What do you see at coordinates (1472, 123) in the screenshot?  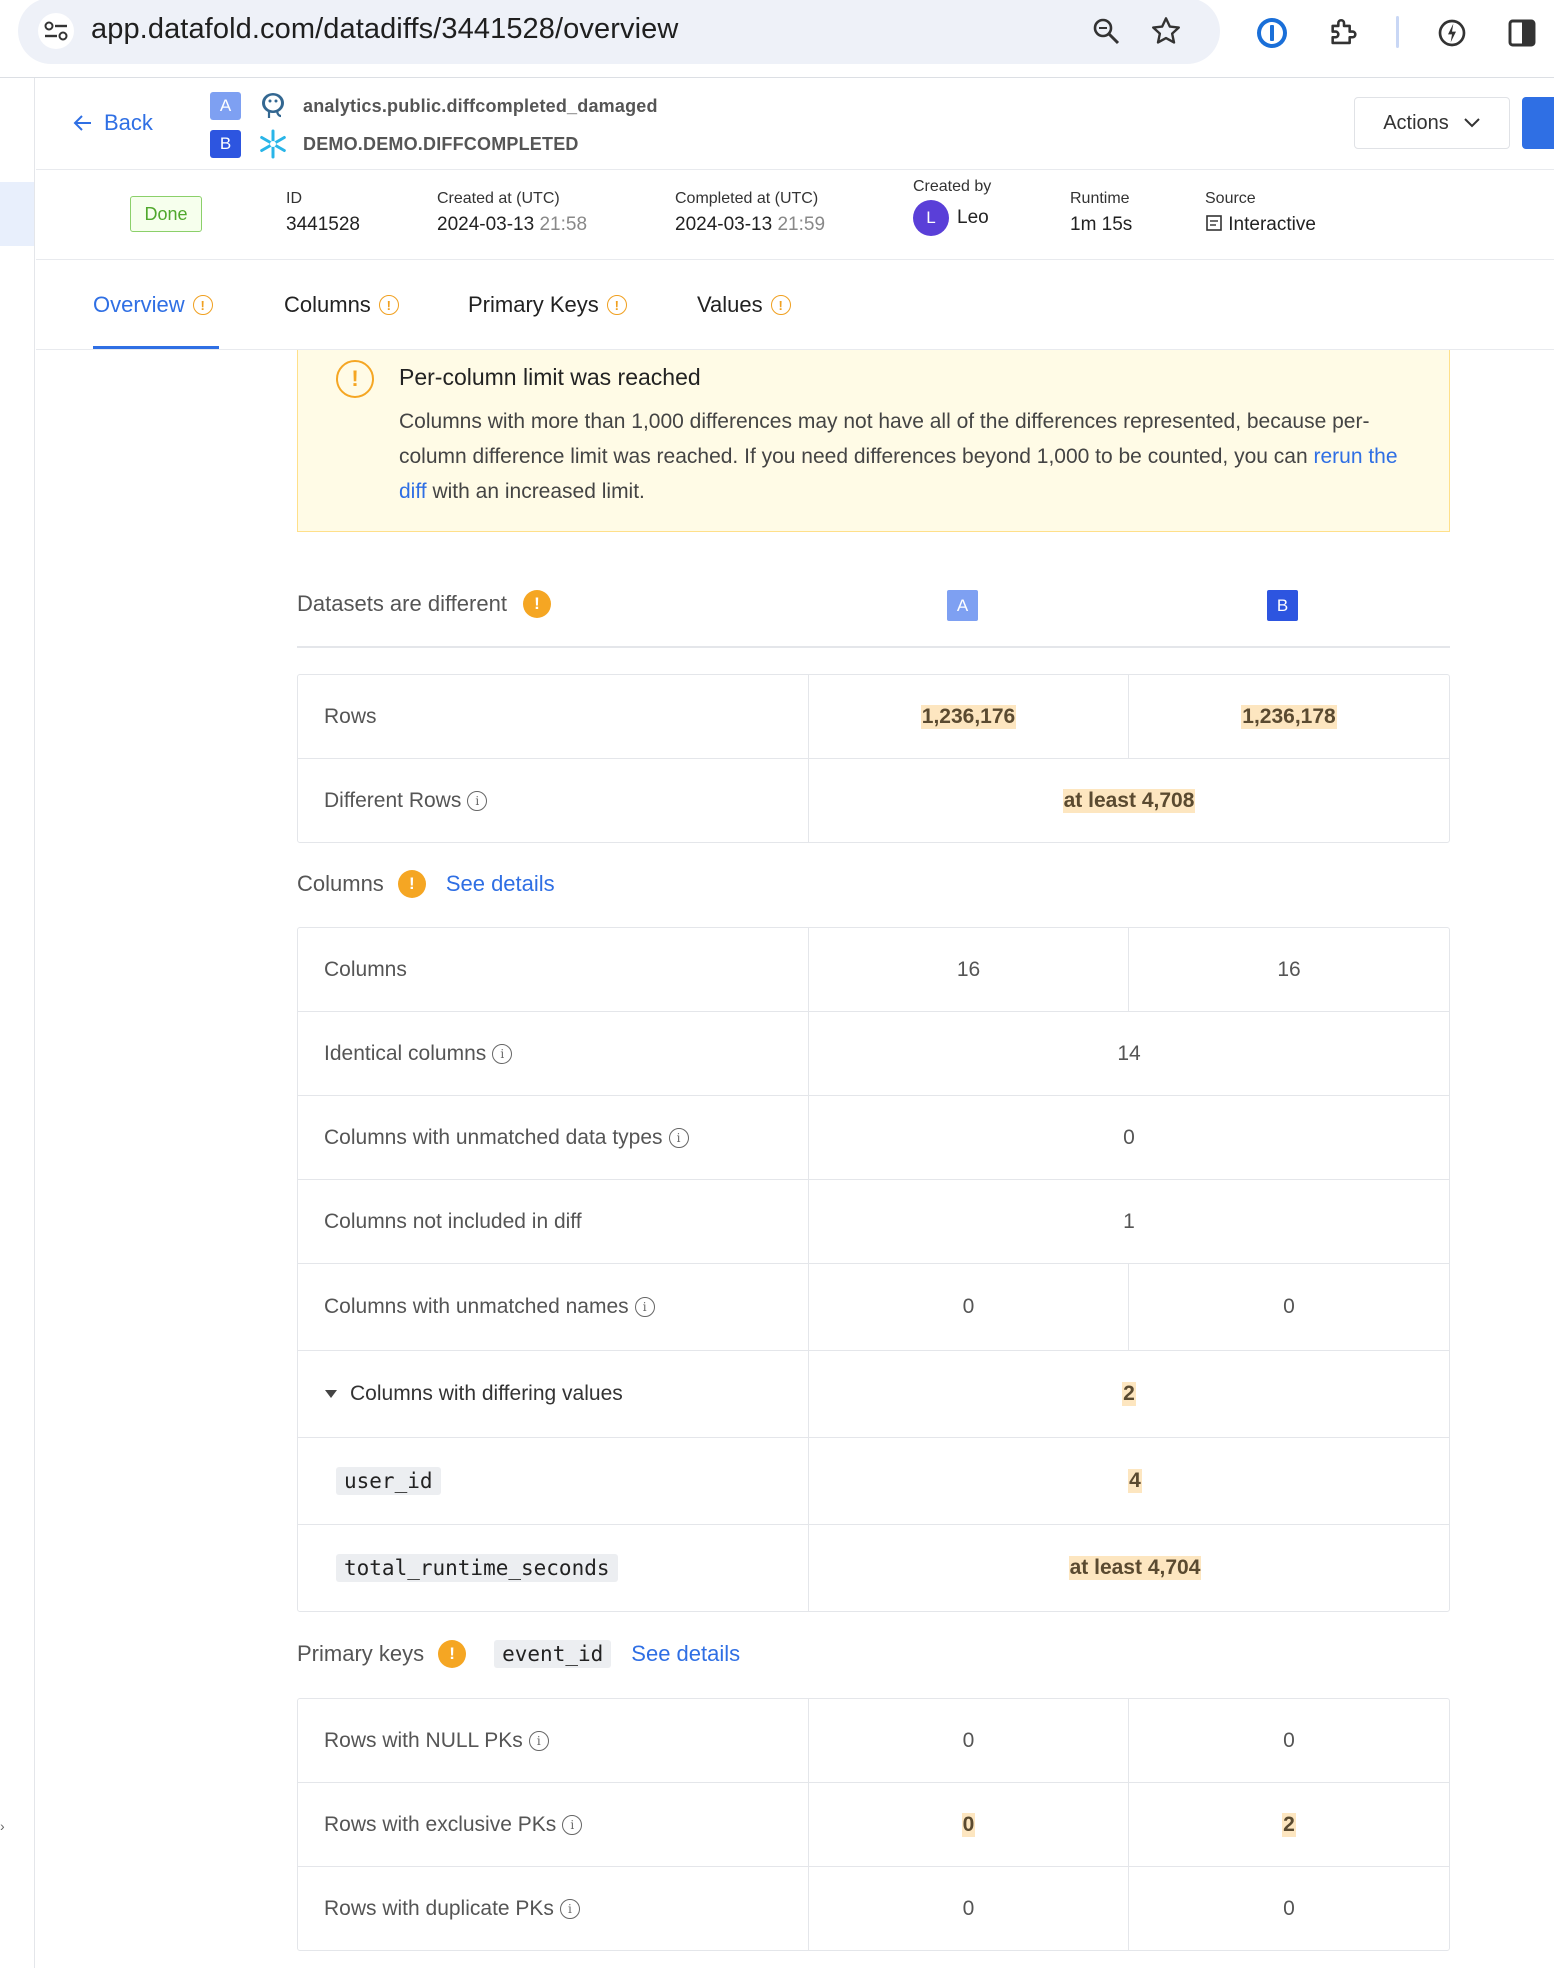 I see `chevron-down-icon` at bounding box center [1472, 123].